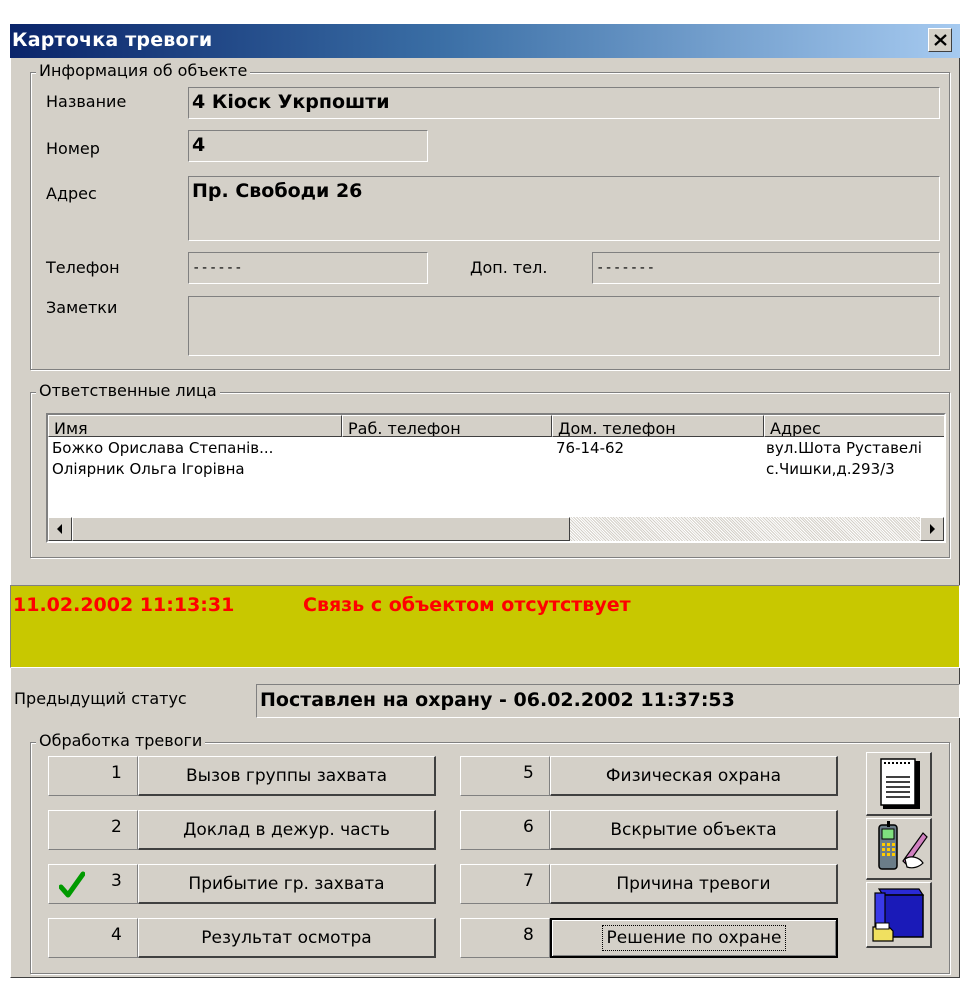 Image resolution: width=967 pixels, height=986 pixels. What do you see at coordinates (447, 426) in the screenshot?
I see `column-header-work-phone: Раб. телефон` at bounding box center [447, 426].